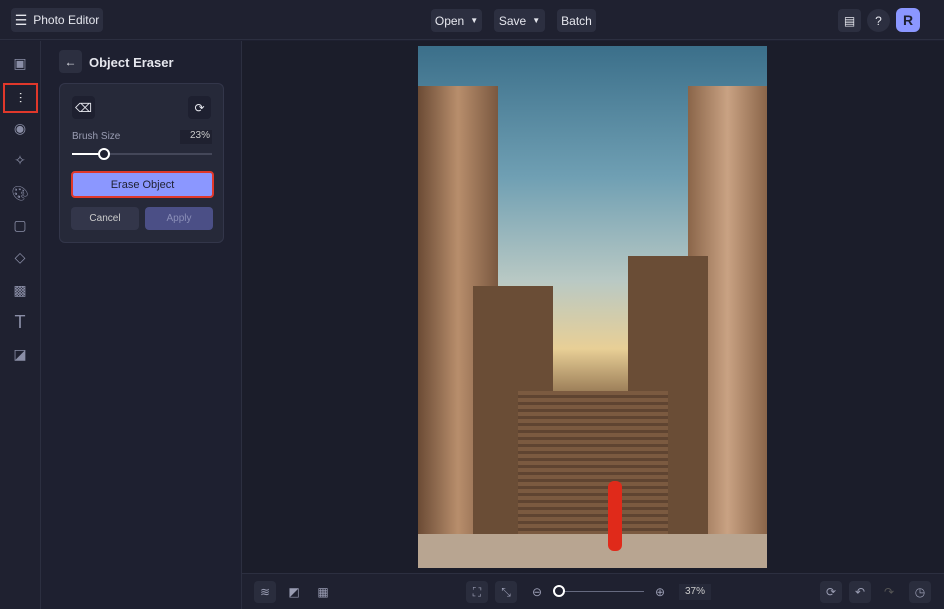 Image resolution: width=944 pixels, height=609 pixels. What do you see at coordinates (849, 20) in the screenshot?
I see `comment-icon: ▤` at bounding box center [849, 20].